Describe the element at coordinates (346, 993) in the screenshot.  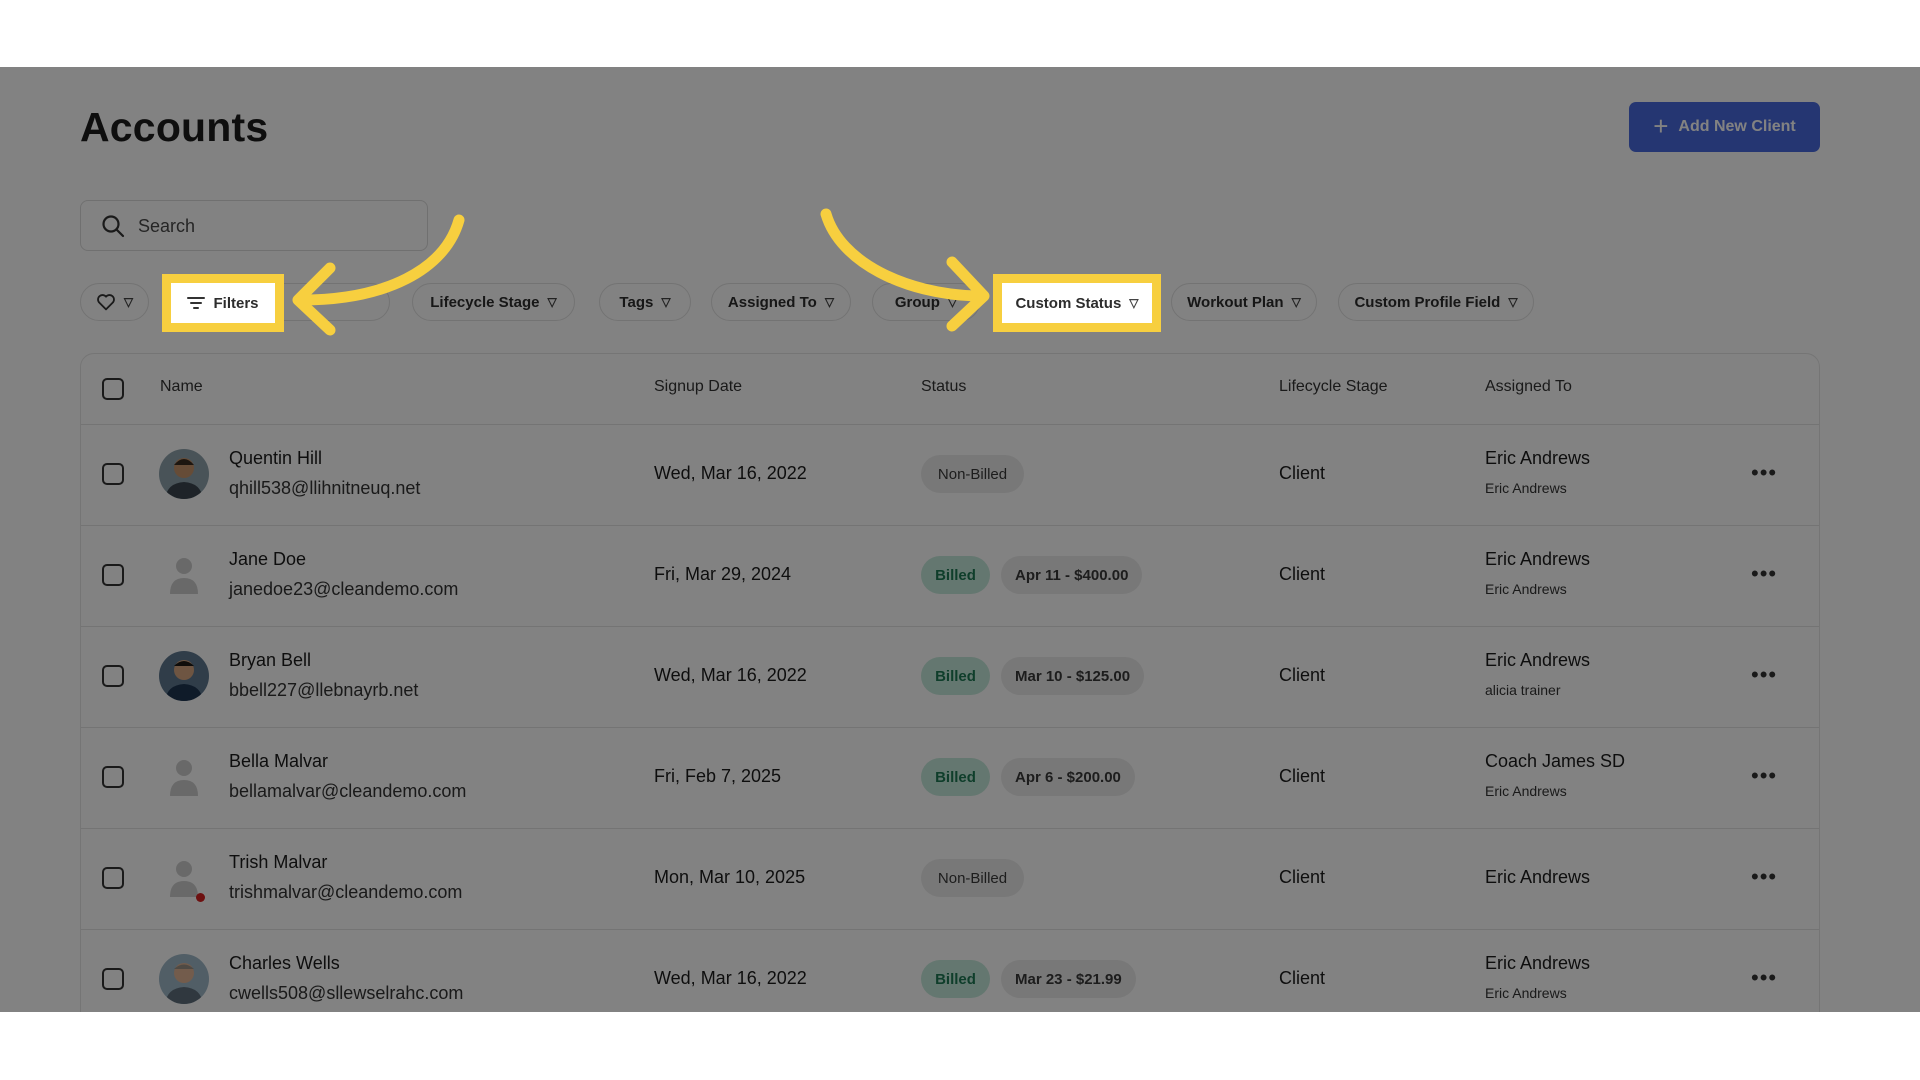
I see `client-email: cwells508@sllewselrahc.com` at that location.